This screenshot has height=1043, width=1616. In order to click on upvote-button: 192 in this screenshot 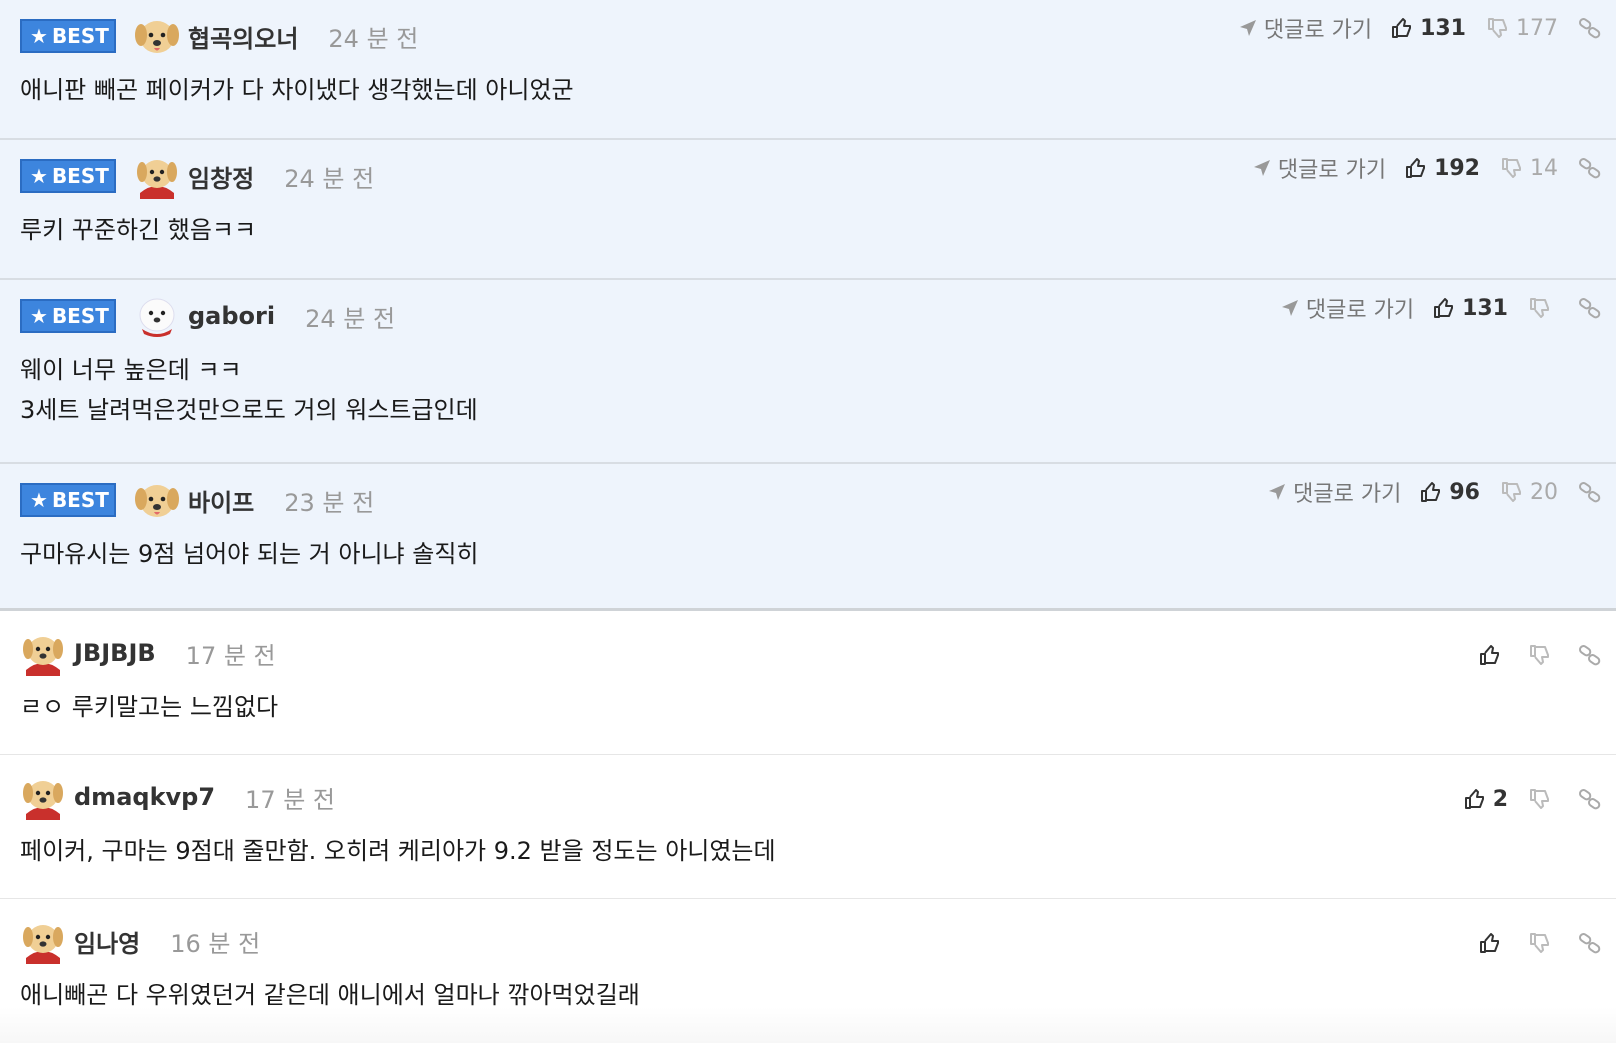, I will do `click(1442, 168)`.